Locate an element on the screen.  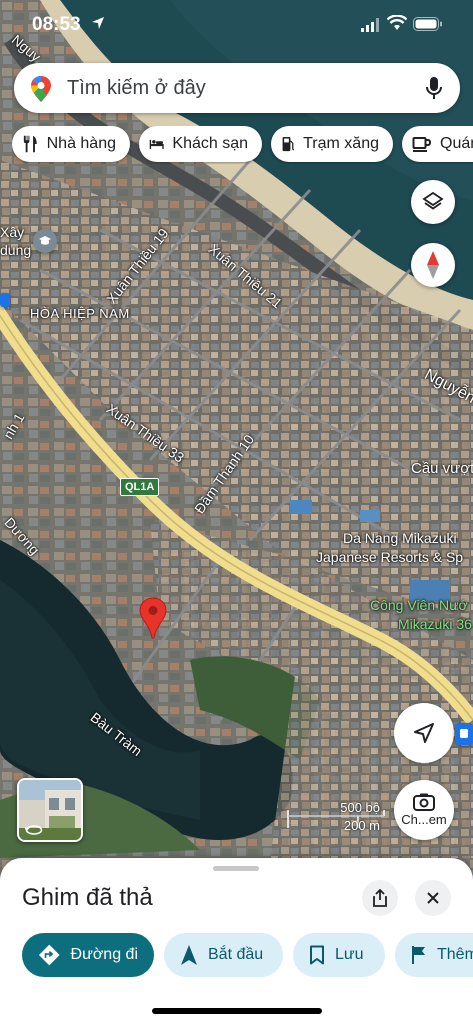
directions-label: Đường đi is located at coordinates (104, 954).